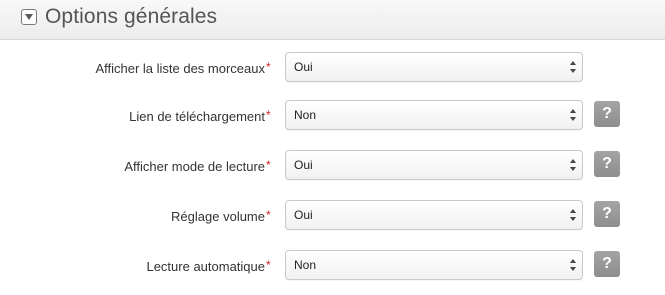  I want to click on form-row-play-mode: Afficher mode de lecture * Oui ?, so click(332, 167).